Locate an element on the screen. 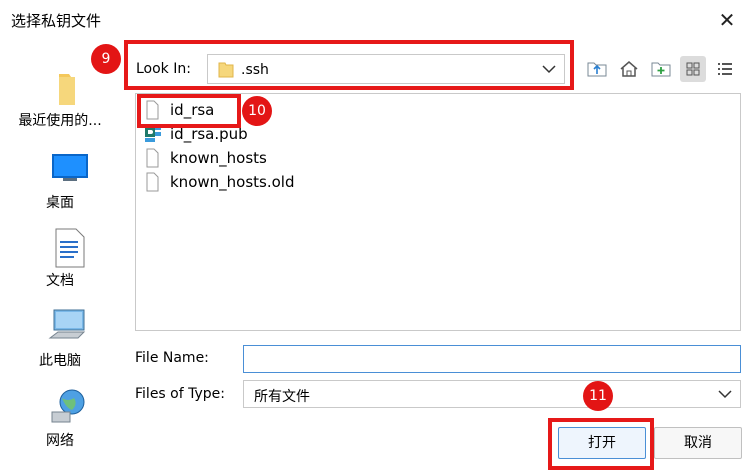  list-view-icon is located at coordinates (725, 69).